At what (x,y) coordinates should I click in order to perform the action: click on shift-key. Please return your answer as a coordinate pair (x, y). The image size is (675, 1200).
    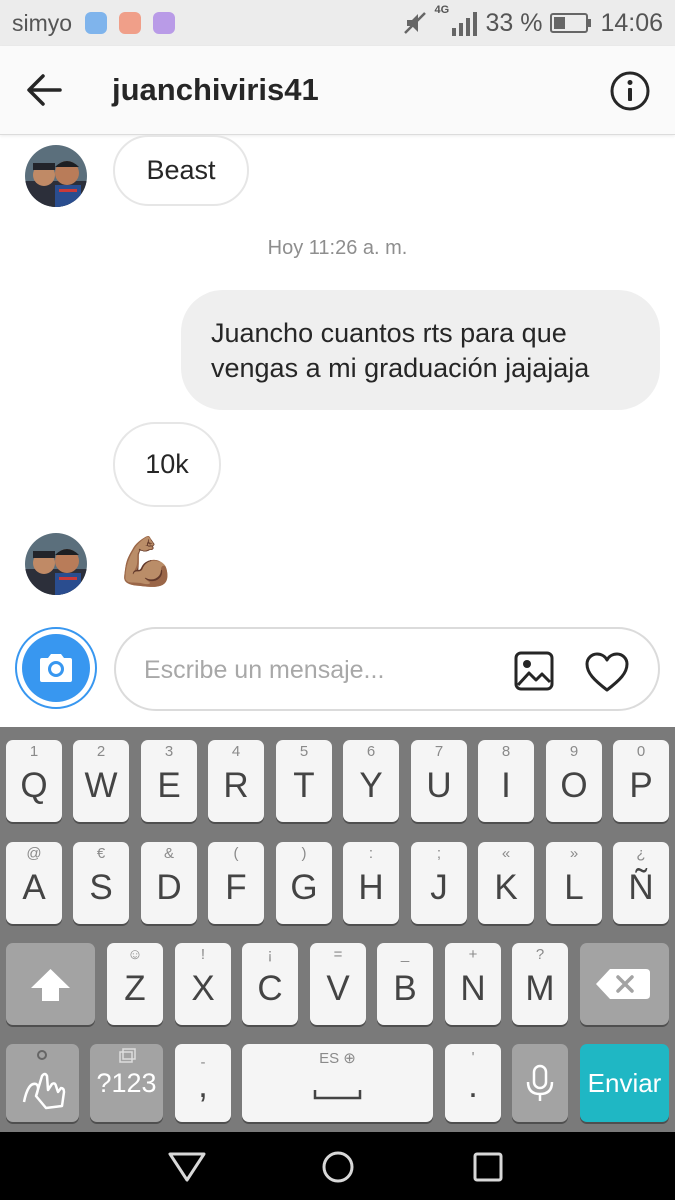
    Looking at the image, I should click on (50, 984).